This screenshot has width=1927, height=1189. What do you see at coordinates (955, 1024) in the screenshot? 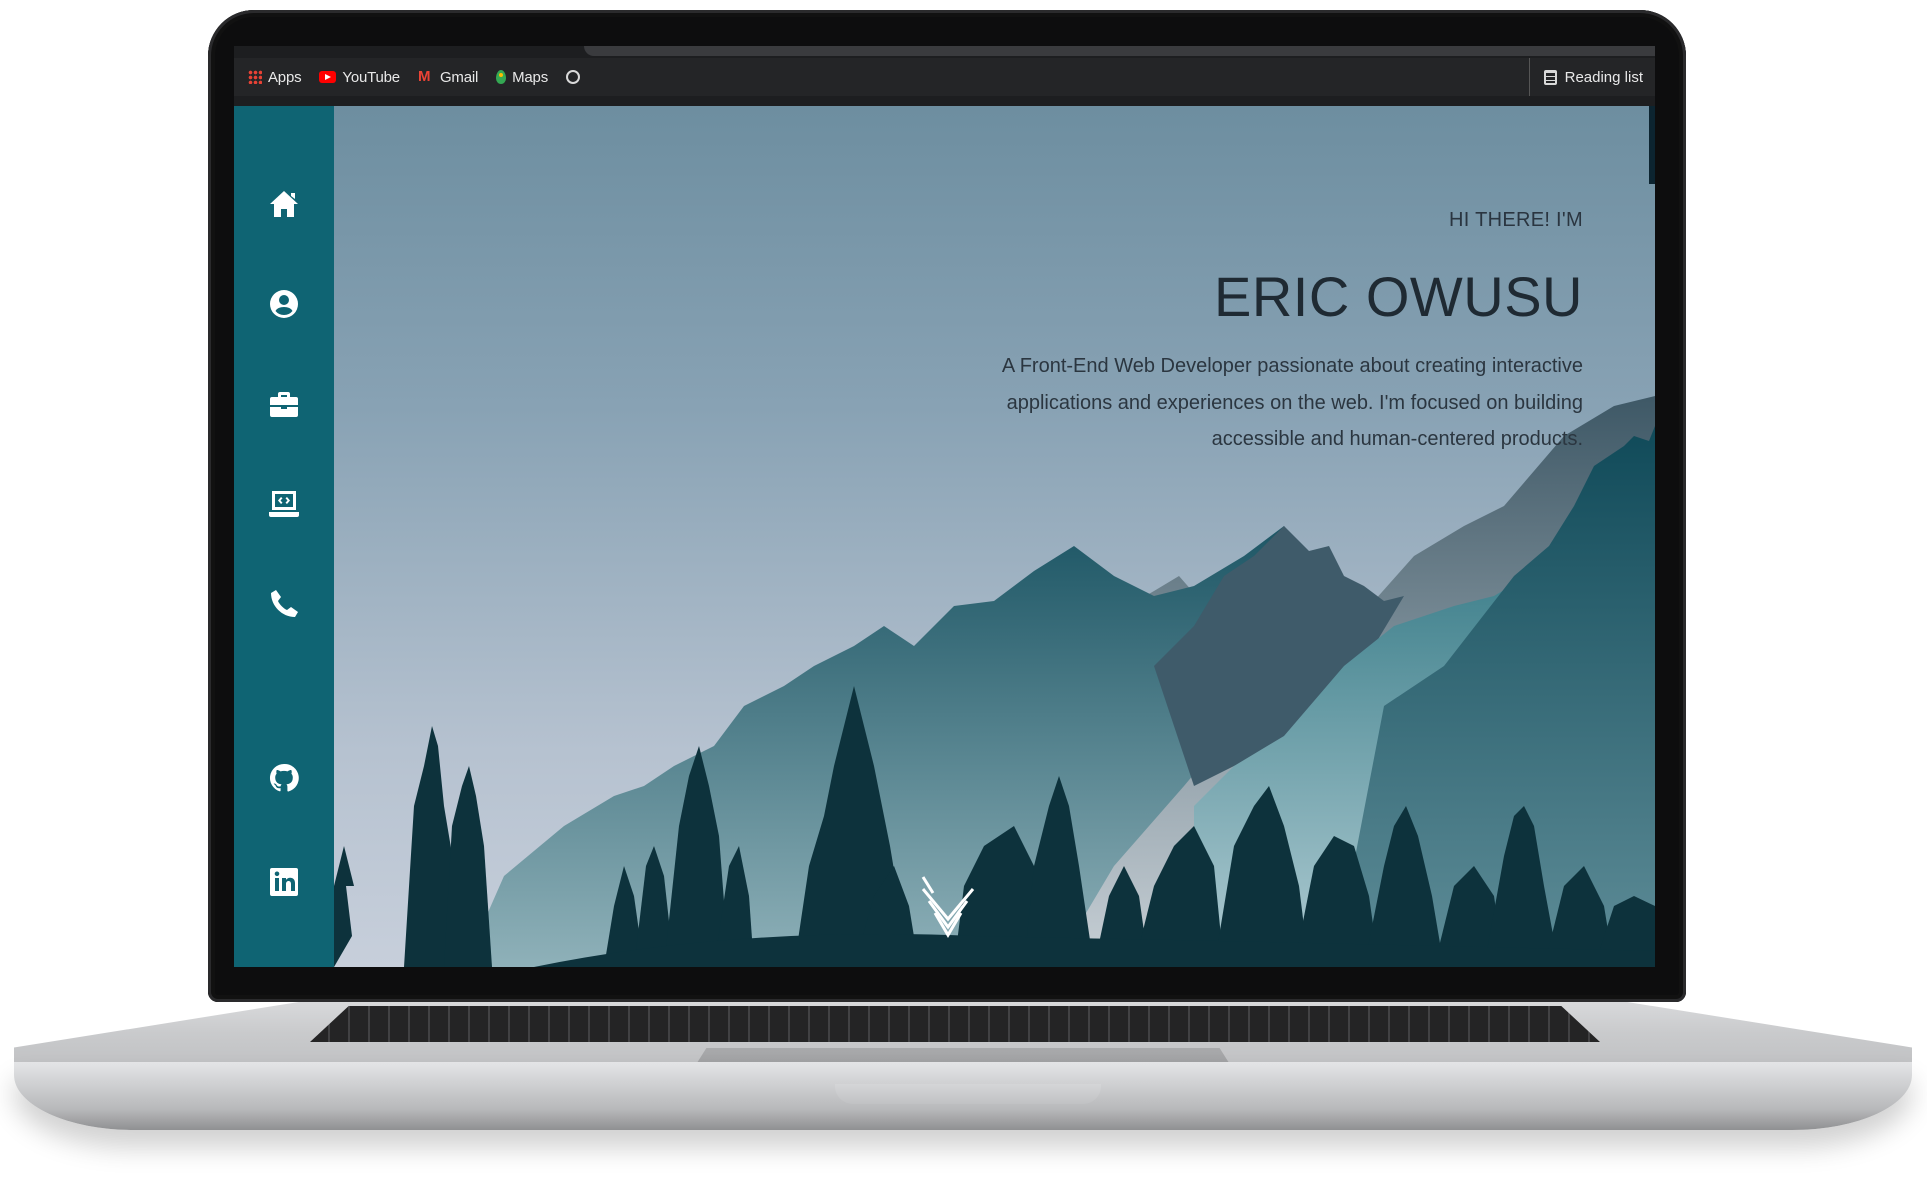
I see `laptop-keyboard` at bounding box center [955, 1024].